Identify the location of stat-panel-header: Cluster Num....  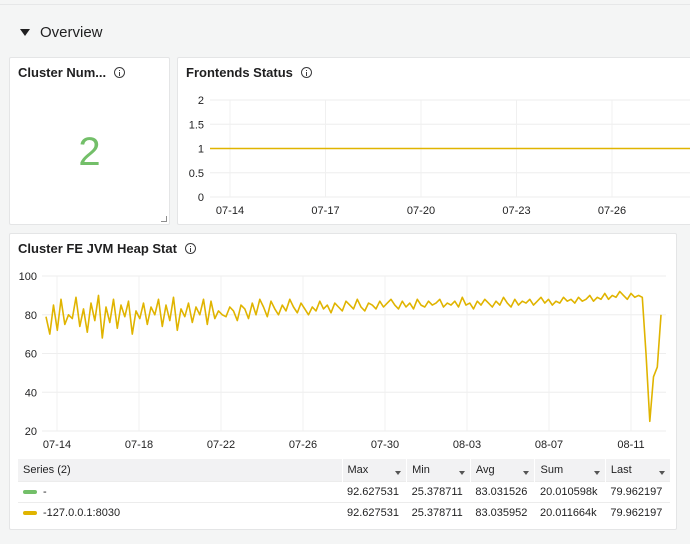
(72, 72).